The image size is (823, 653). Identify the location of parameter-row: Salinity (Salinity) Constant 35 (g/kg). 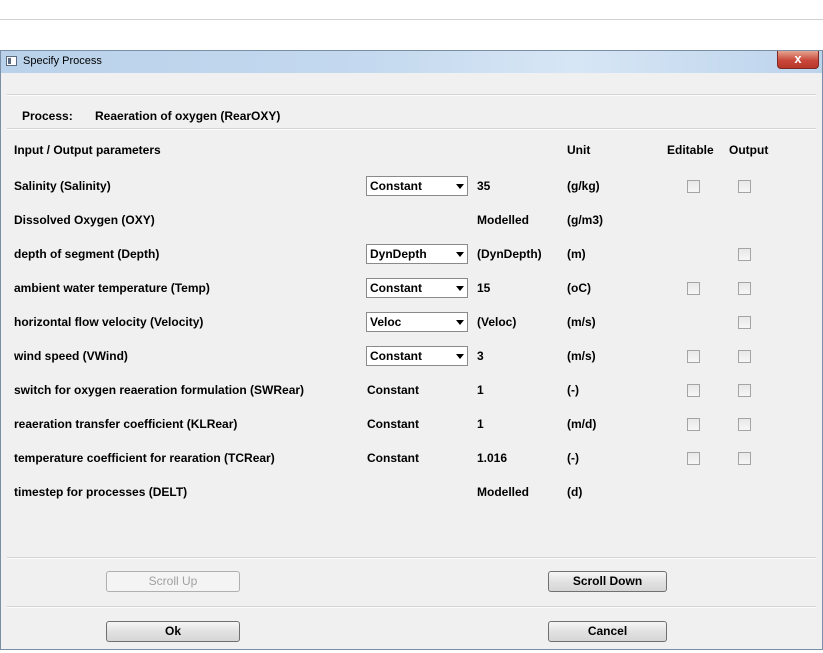
(411, 187).